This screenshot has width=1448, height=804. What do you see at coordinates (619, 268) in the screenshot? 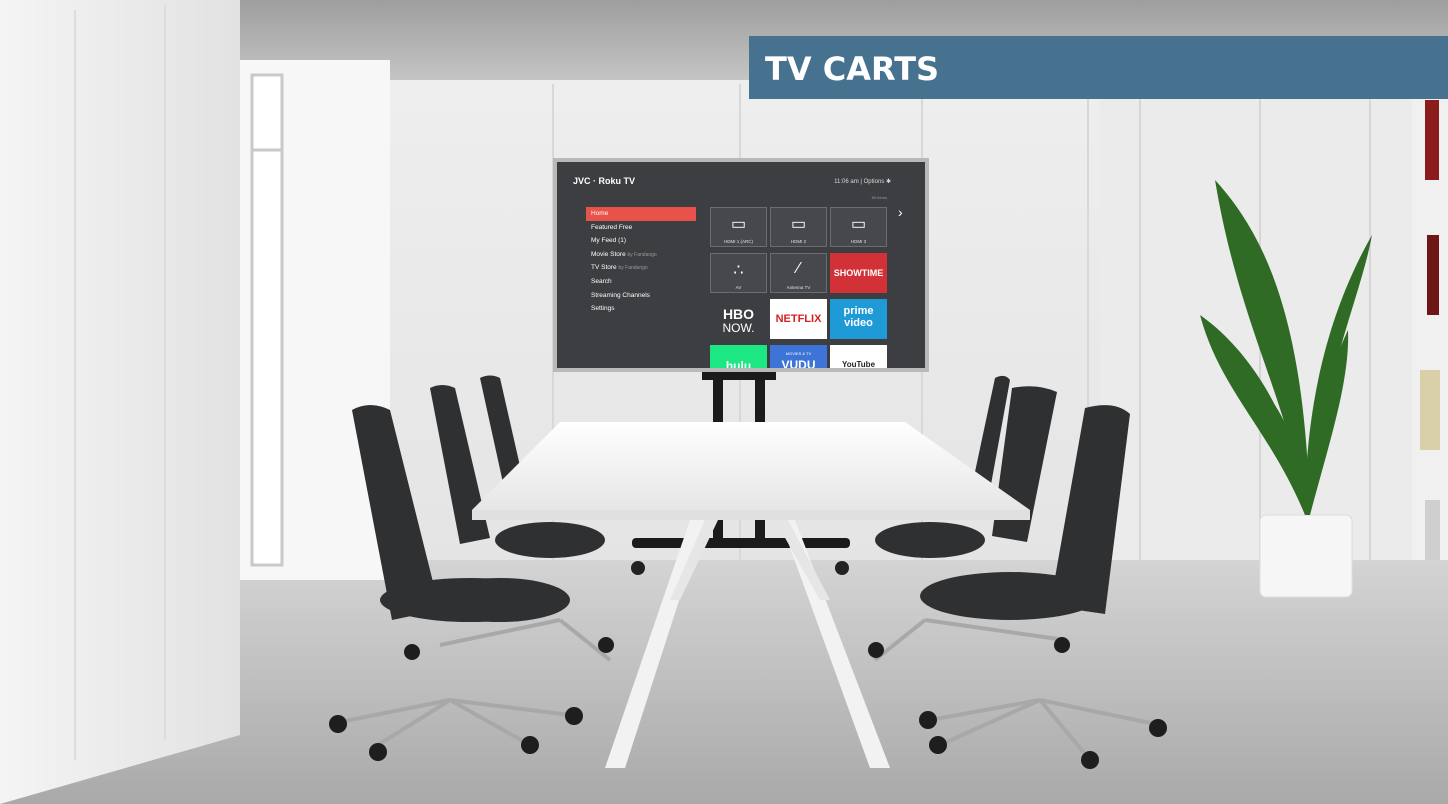
I see `tv-menu-item-tv-store: TV Store by Fandango` at bounding box center [619, 268].